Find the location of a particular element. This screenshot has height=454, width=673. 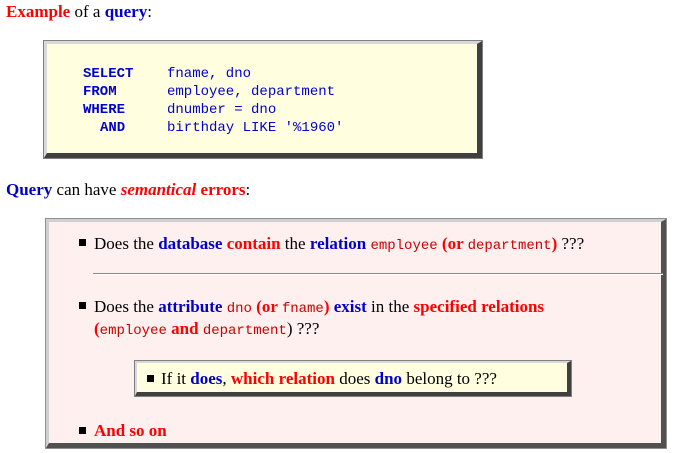

kw-and: and is located at coordinates (184, 328).